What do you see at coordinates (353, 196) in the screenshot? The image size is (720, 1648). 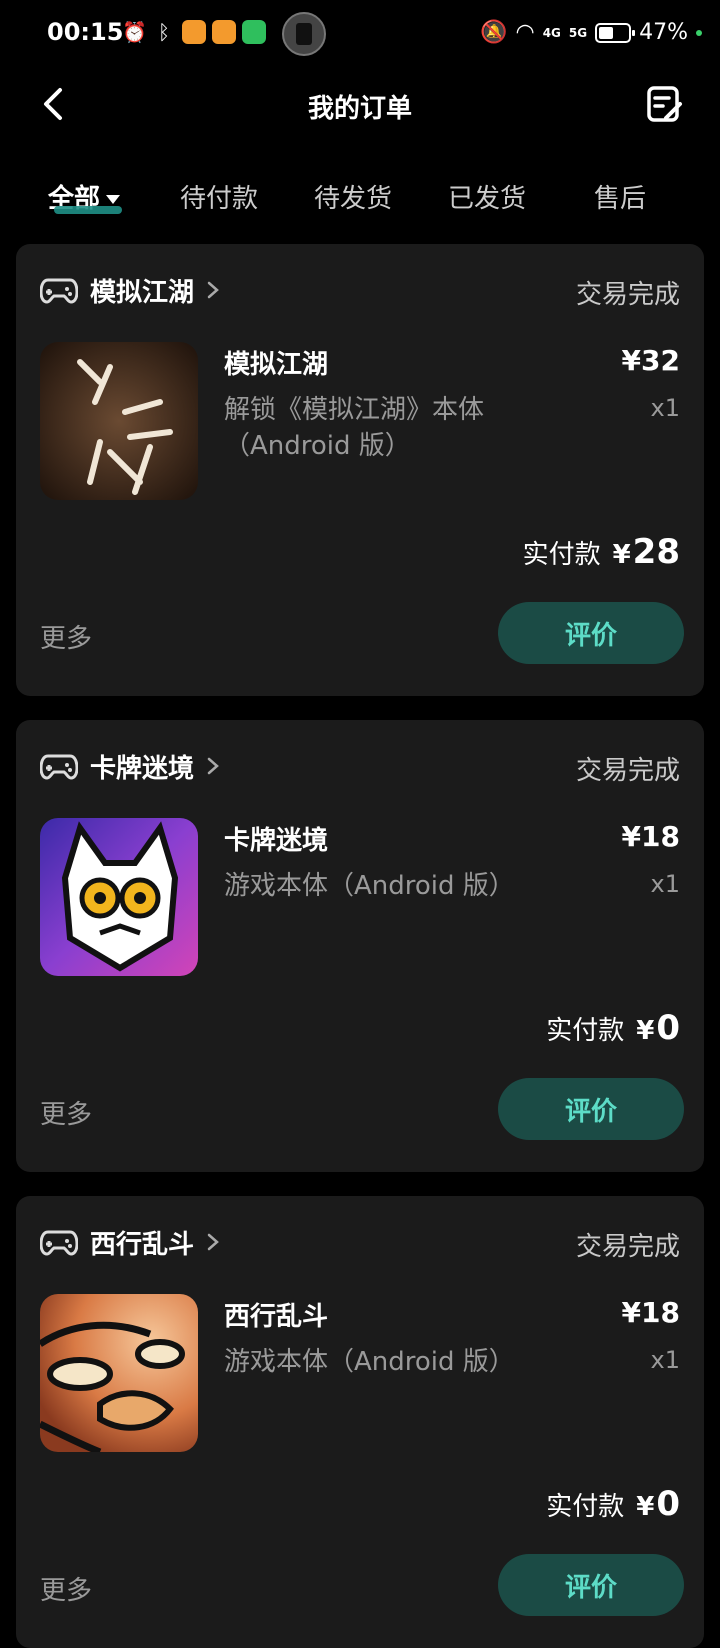 I see `tab-pending-shipment: 待发货` at bounding box center [353, 196].